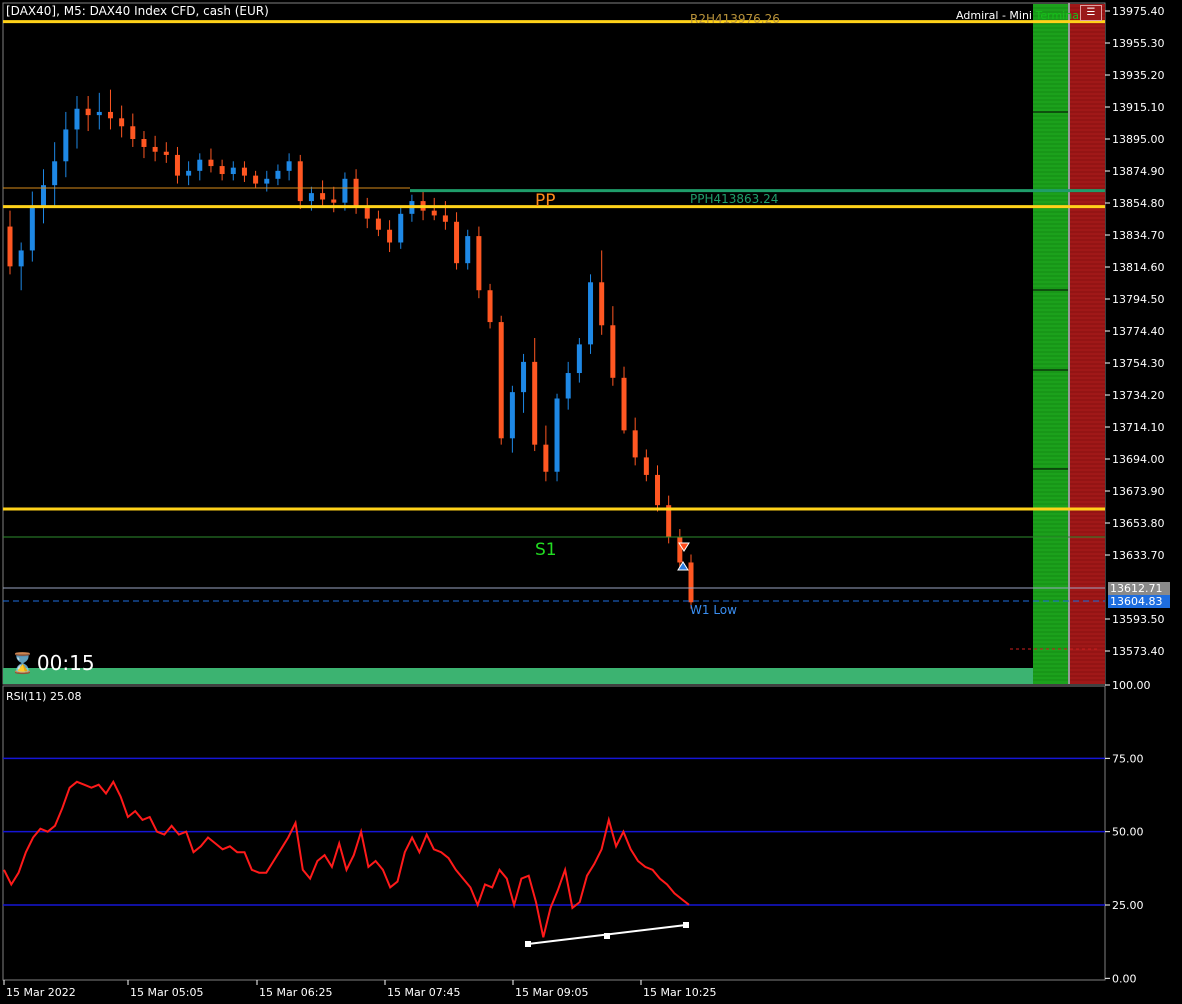  What do you see at coordinates (1138, 331) in the screenshot?
I see `price-tick-label: 13774.40` at bounding box center [1138, 331].